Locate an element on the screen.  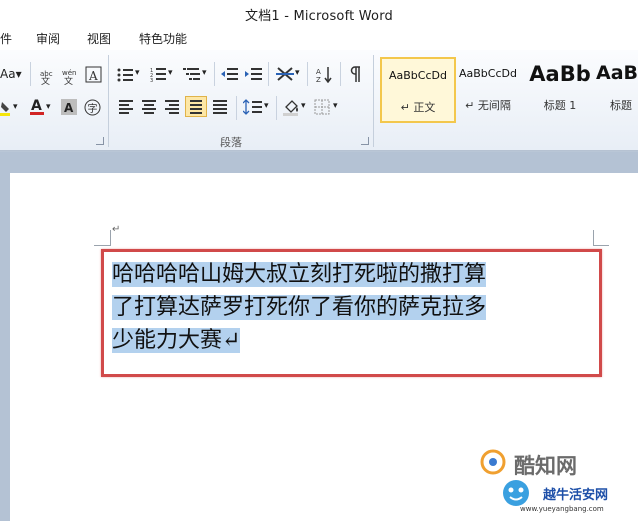
decrease-indent-icon is located at coordinates (229, 76).